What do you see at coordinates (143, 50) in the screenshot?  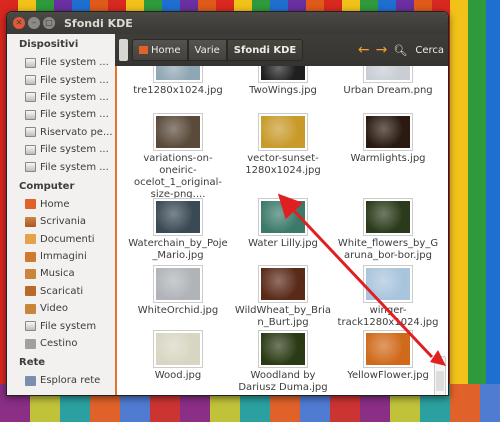 I see `home-icon` at bounding box center [143, 50].